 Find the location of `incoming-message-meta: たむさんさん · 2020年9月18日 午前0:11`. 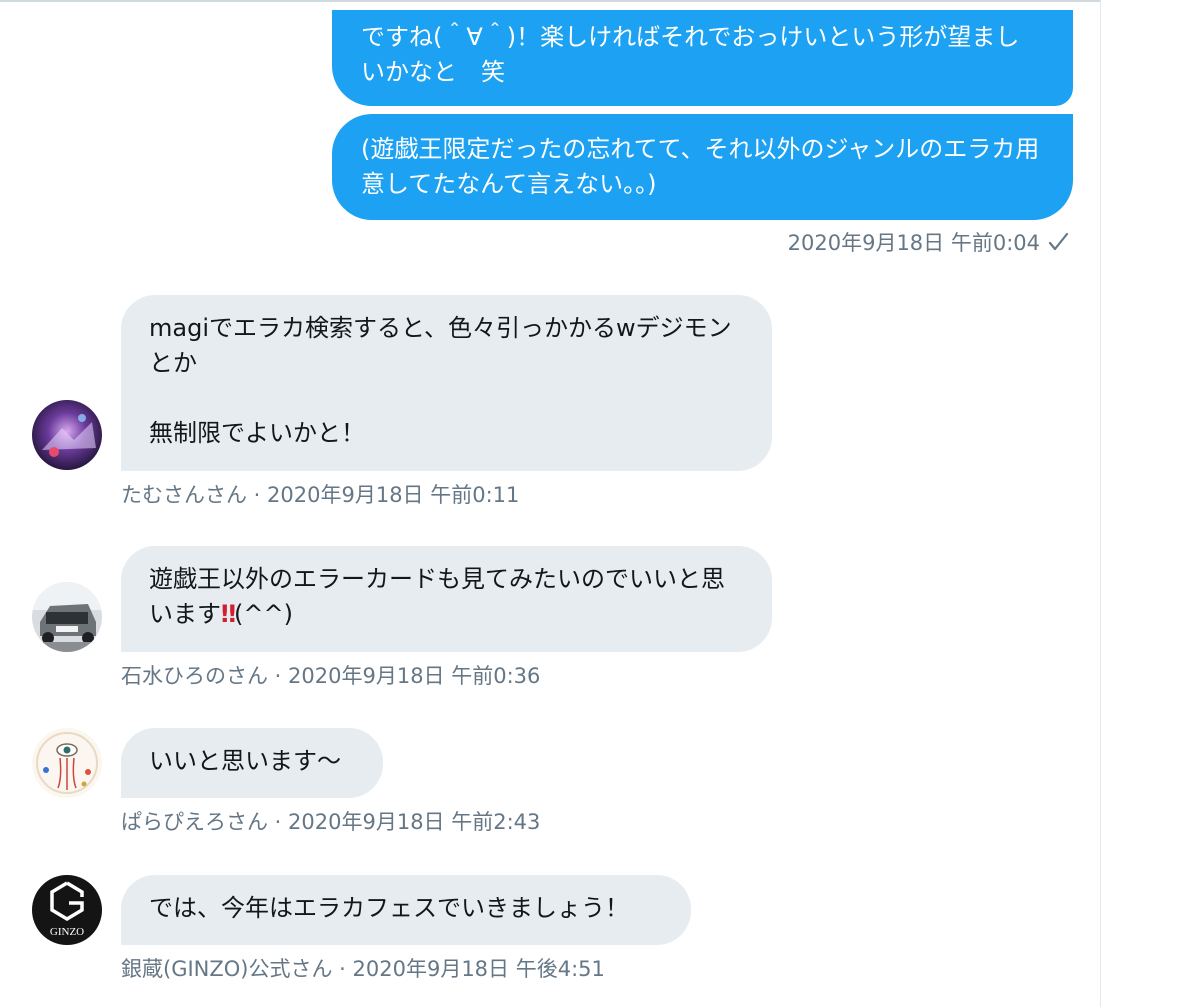

incoming-message-meta: たむさんさん · 2020年9月18日 午前0:11 is located at coordinates (320, 494).